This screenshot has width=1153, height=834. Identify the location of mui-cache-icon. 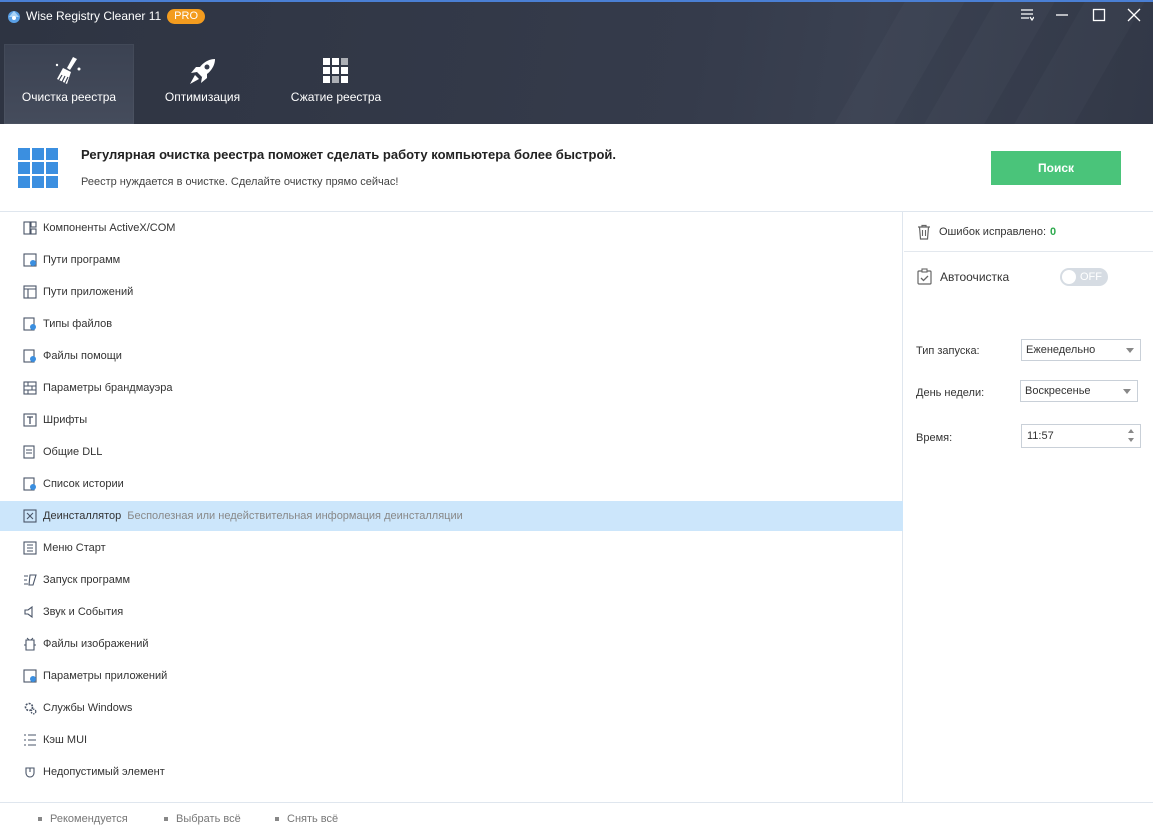
(30, 740).